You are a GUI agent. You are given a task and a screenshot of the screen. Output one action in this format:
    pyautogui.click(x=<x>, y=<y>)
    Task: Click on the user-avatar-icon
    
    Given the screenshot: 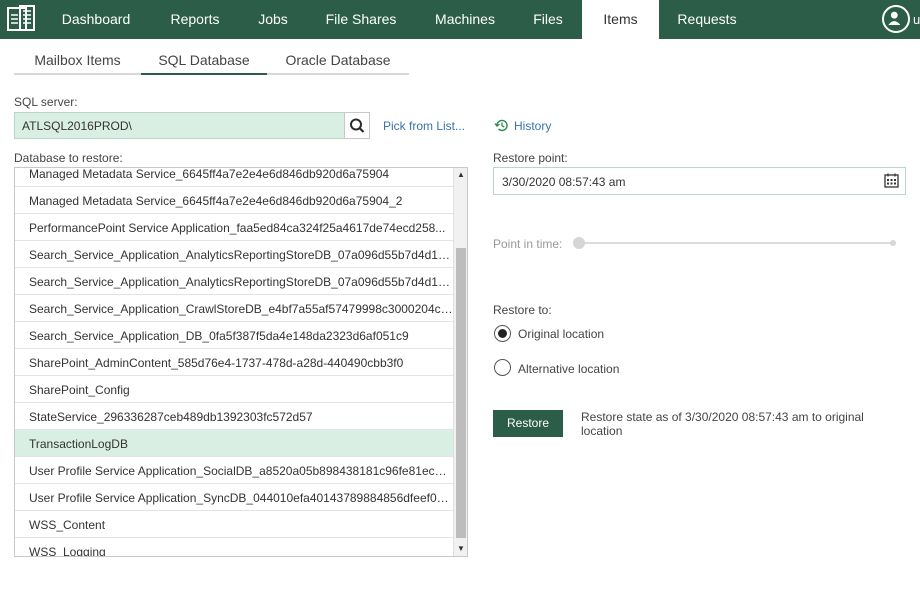 What is the action you would take?
    pyautogui.click(x=896, y=19)
    